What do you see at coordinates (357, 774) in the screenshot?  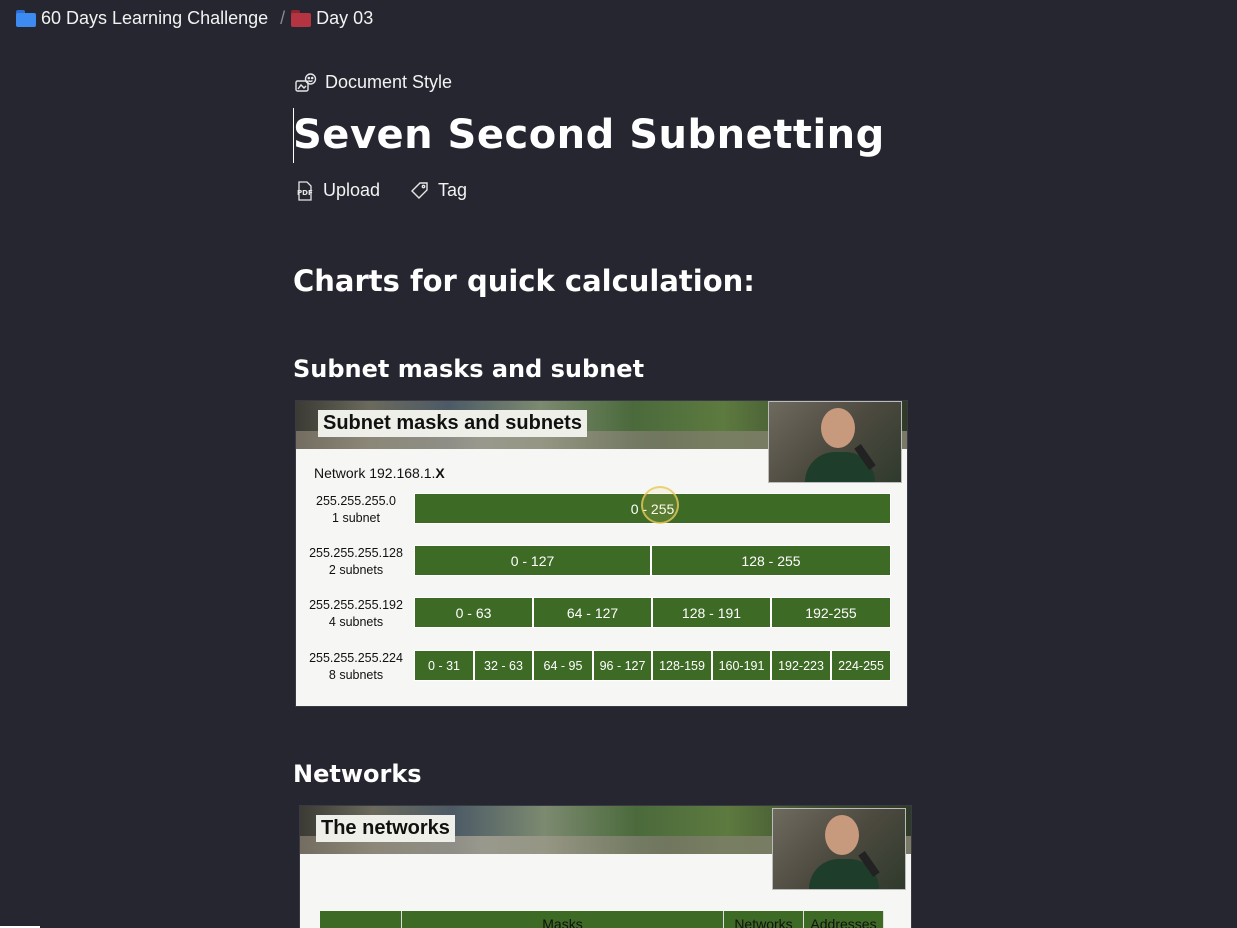 I see `heading-networks: Networks` at bounding box center [357, 774].